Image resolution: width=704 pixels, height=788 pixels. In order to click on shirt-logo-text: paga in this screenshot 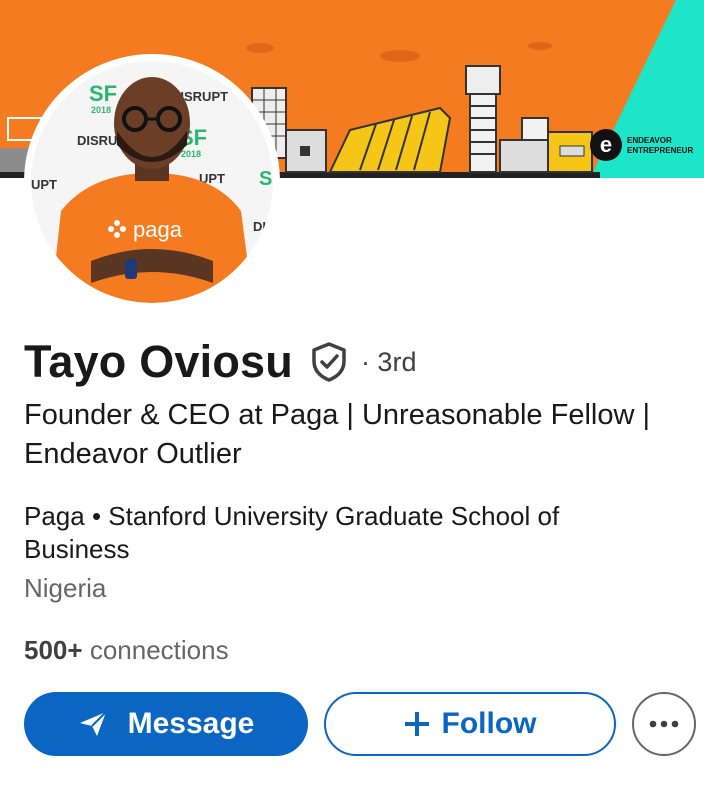, I will do `click(158, 229)`.